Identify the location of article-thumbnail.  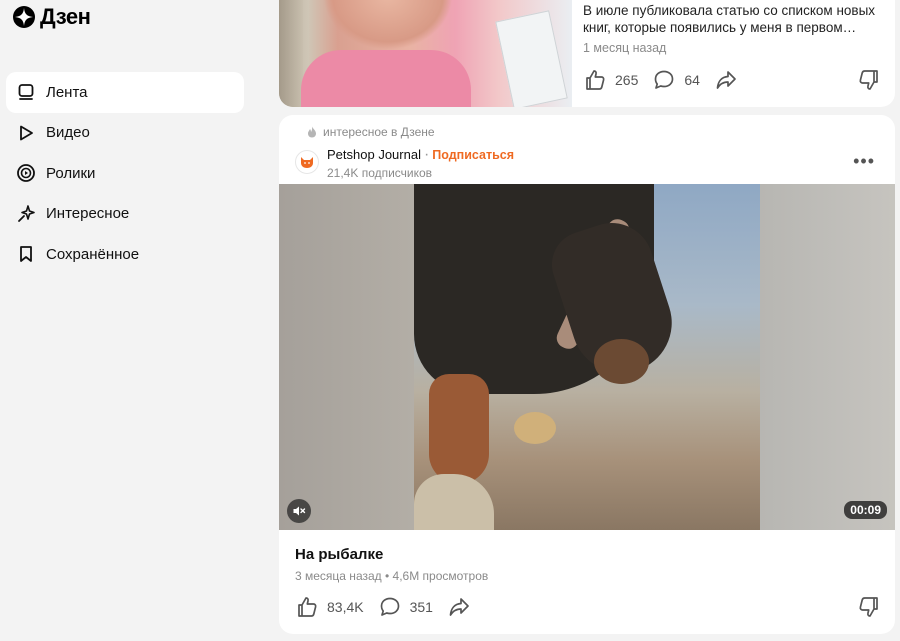
(425, 53).